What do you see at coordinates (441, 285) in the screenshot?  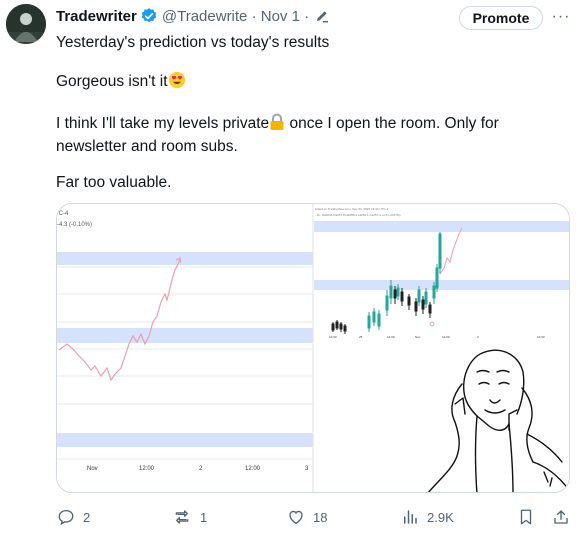 I see `right-lower-band` at bounding box center [441, 285].